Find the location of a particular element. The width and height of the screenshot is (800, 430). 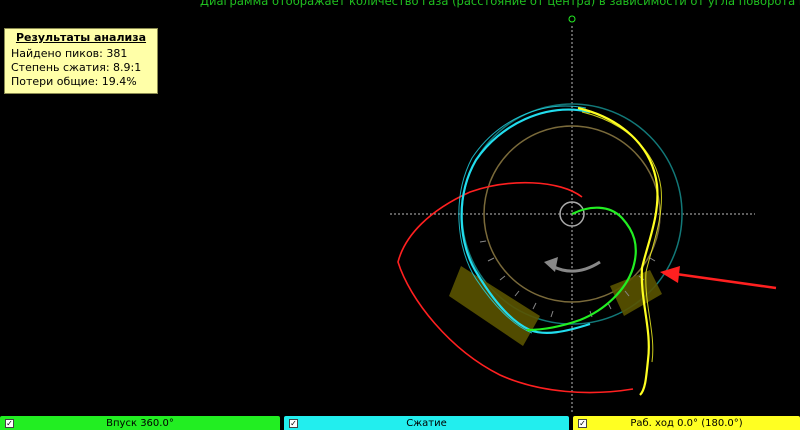

pointer-arrow-line is located at coordinates (726, 281).